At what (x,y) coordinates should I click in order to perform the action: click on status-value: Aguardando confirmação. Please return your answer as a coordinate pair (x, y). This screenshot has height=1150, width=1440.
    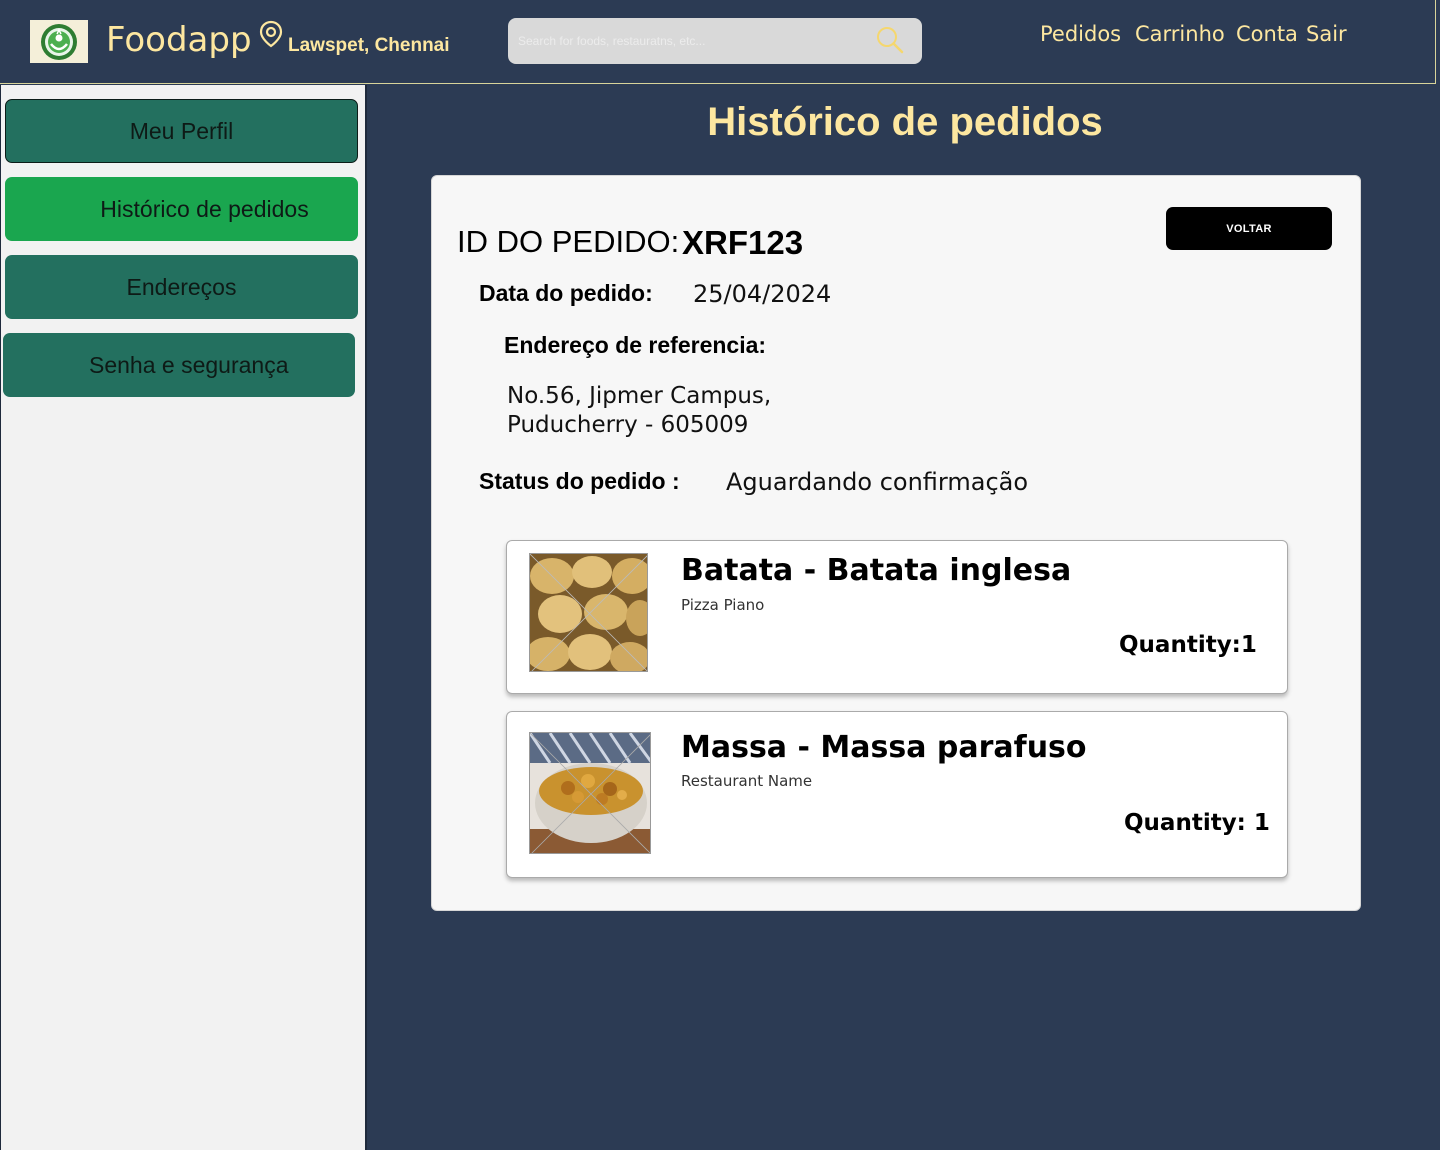
    Looking at the image, I should click on (877, 482).